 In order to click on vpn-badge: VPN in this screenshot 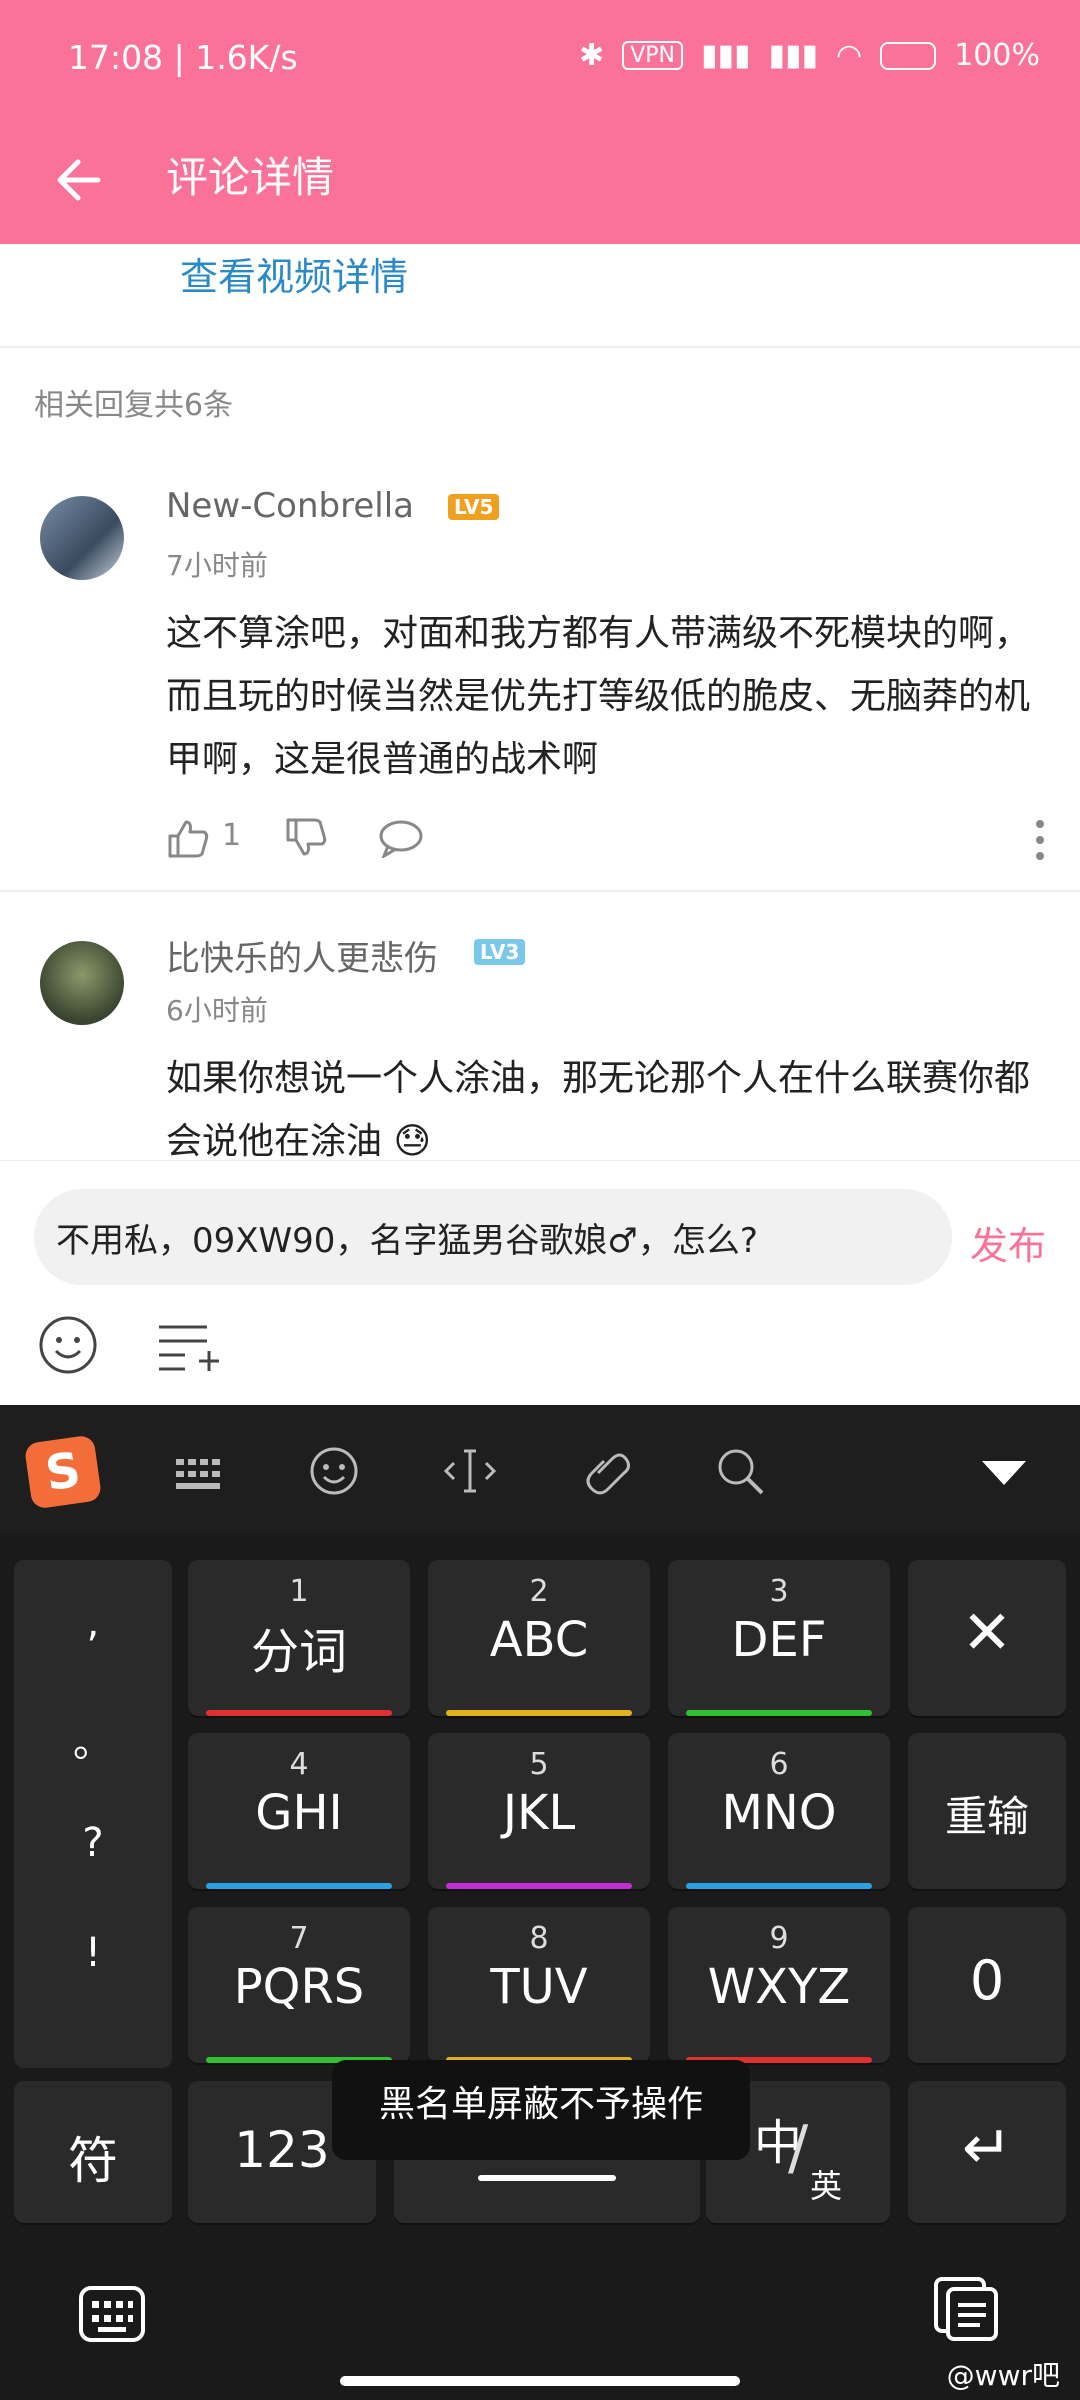, I will do `click(652, 55)`.